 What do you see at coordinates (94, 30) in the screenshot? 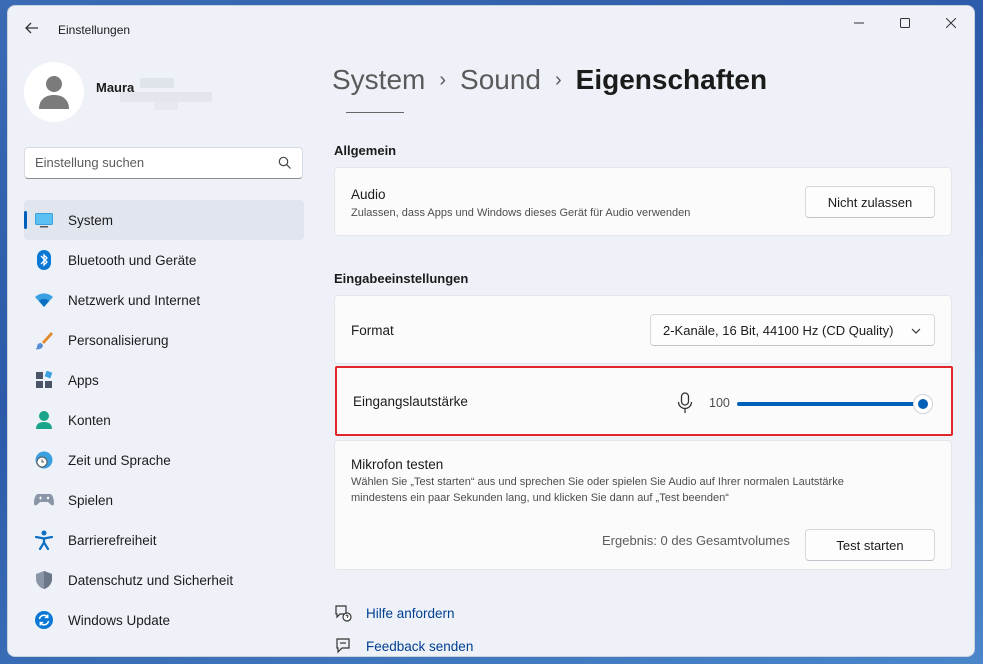
I see `app-title: Einstellungen` at bounding box center [94, 30].